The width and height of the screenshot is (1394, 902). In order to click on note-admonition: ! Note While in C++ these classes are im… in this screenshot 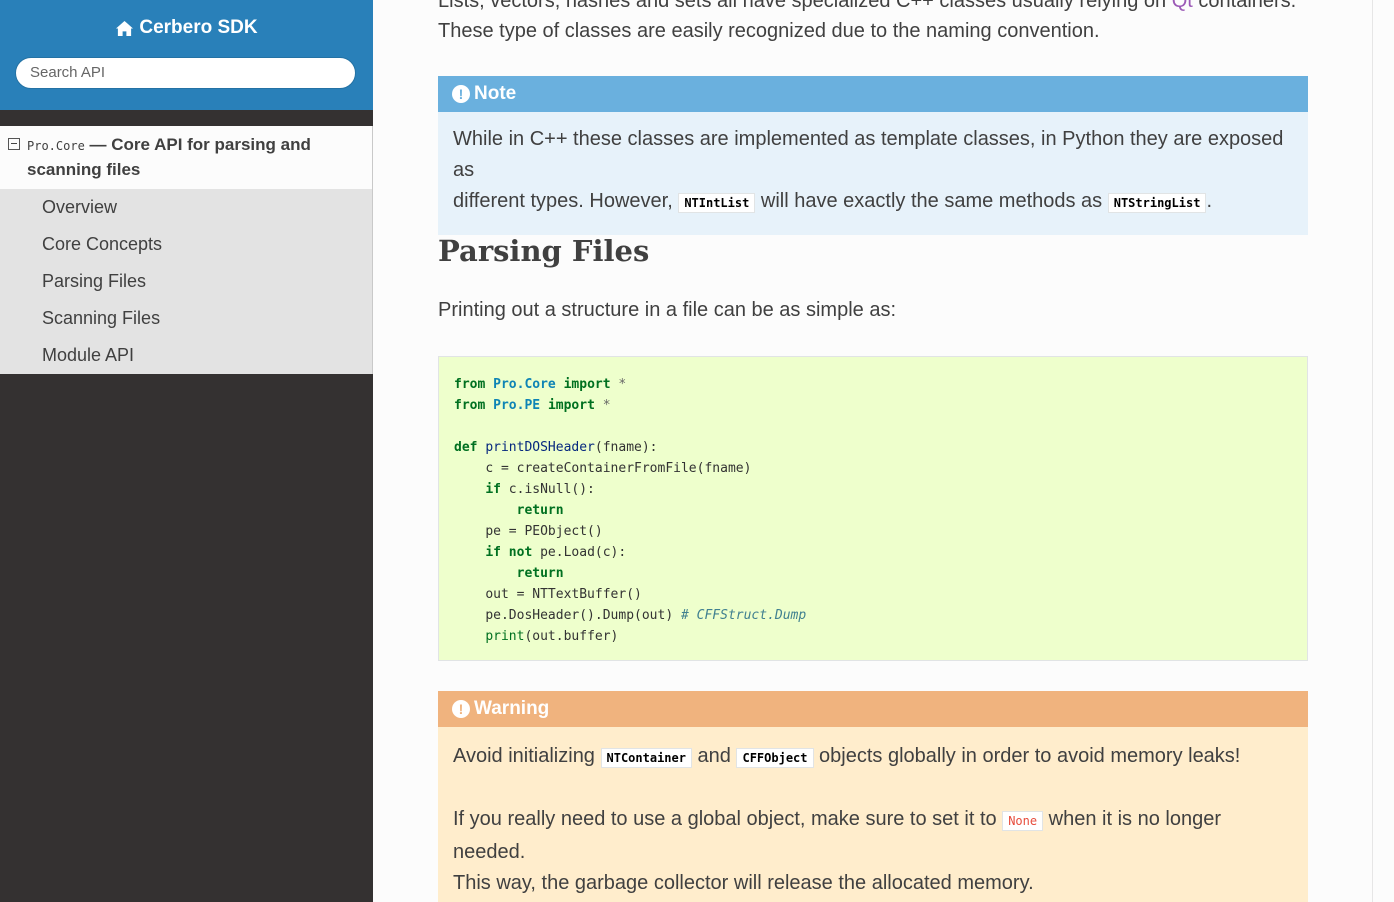, I will do `click(873, 155)`.